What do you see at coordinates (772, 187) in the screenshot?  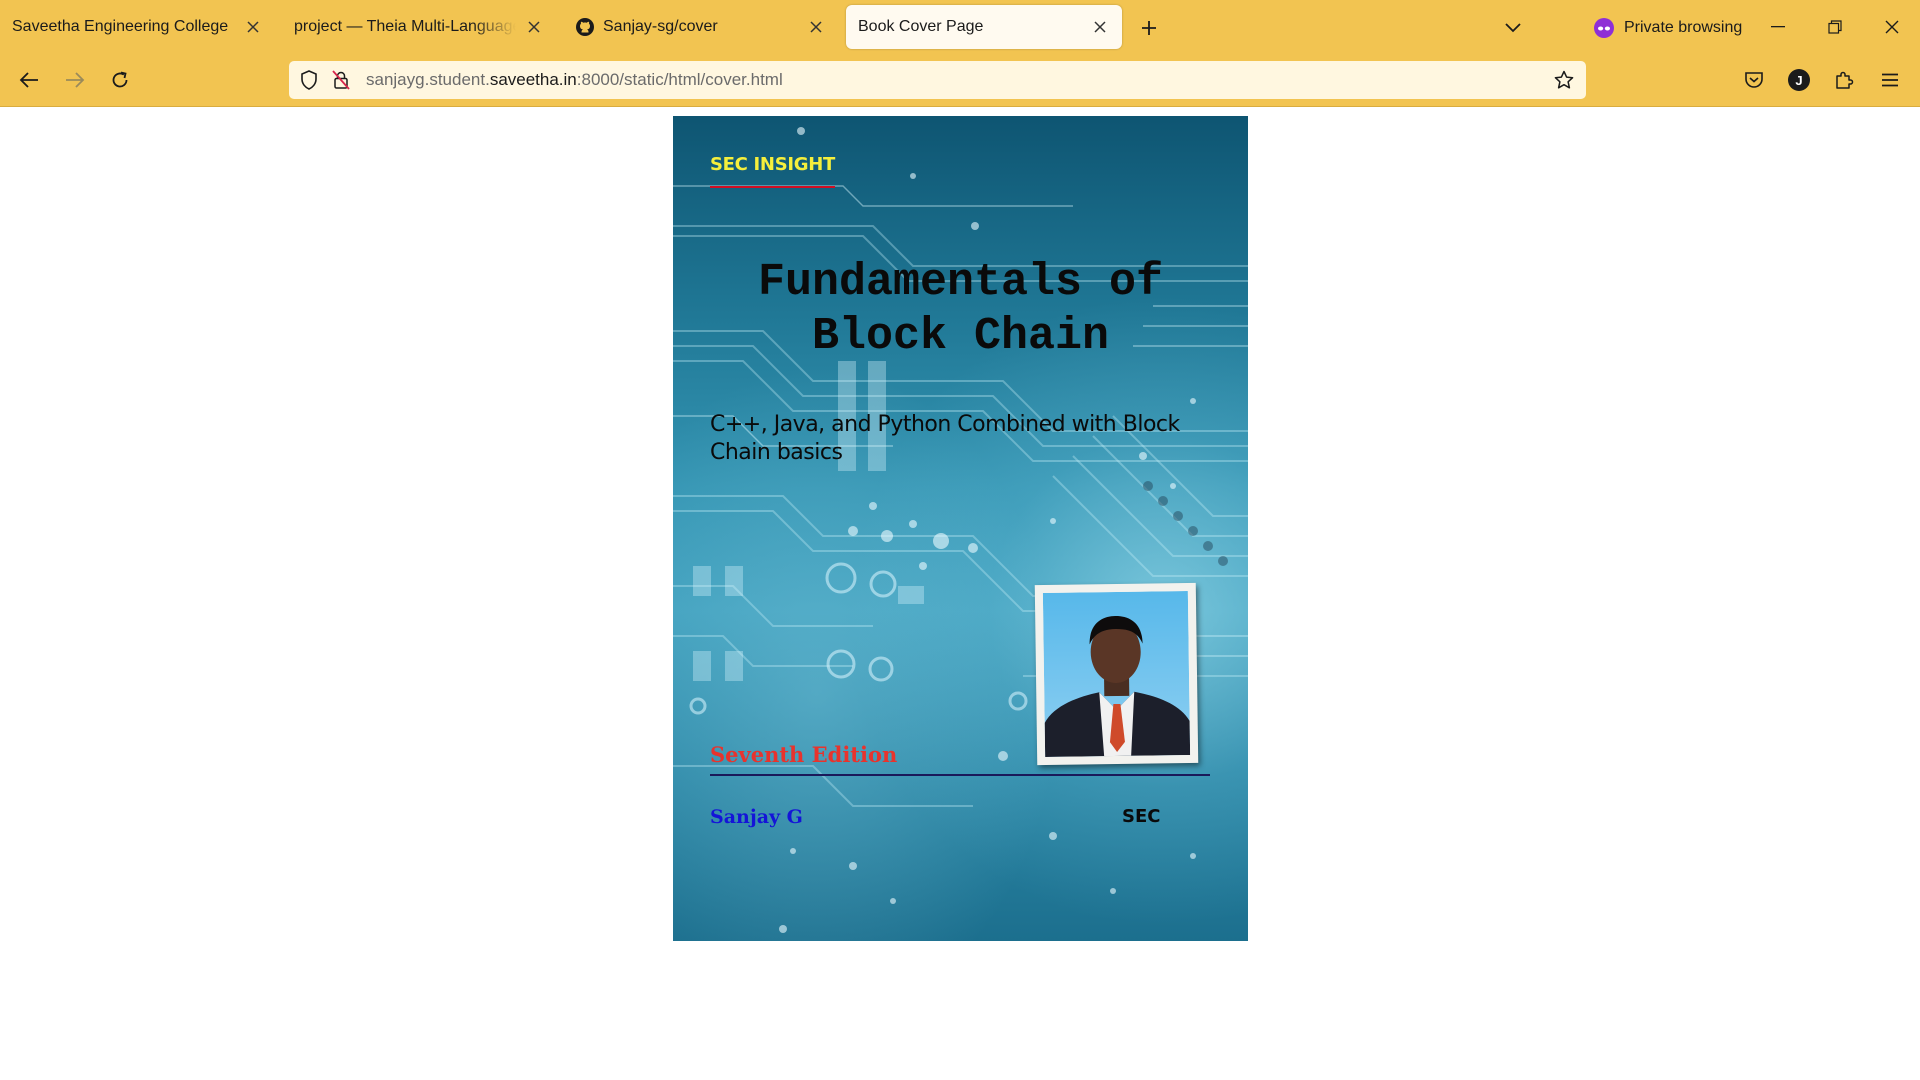 I see `brand-underline` at bounding box center [772, 187].